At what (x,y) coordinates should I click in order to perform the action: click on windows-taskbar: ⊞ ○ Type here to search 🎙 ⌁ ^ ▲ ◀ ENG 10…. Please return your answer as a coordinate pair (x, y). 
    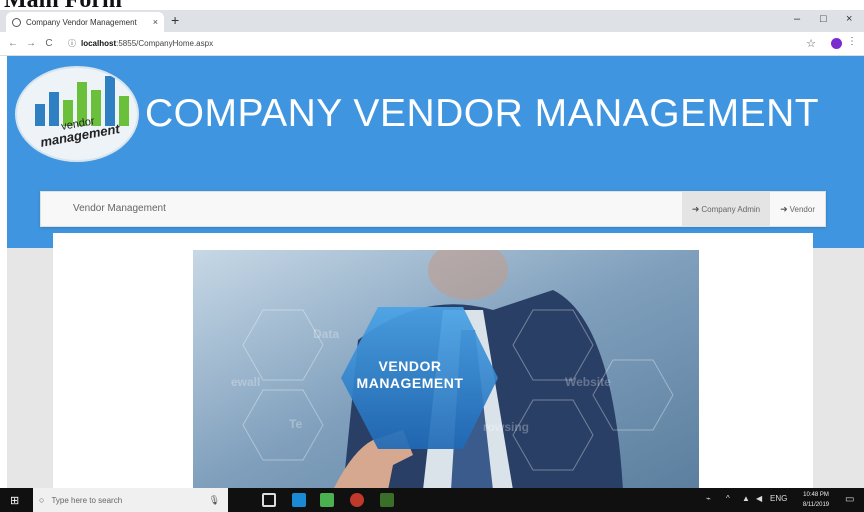
    Looking at the image, I should click on (432, 500).